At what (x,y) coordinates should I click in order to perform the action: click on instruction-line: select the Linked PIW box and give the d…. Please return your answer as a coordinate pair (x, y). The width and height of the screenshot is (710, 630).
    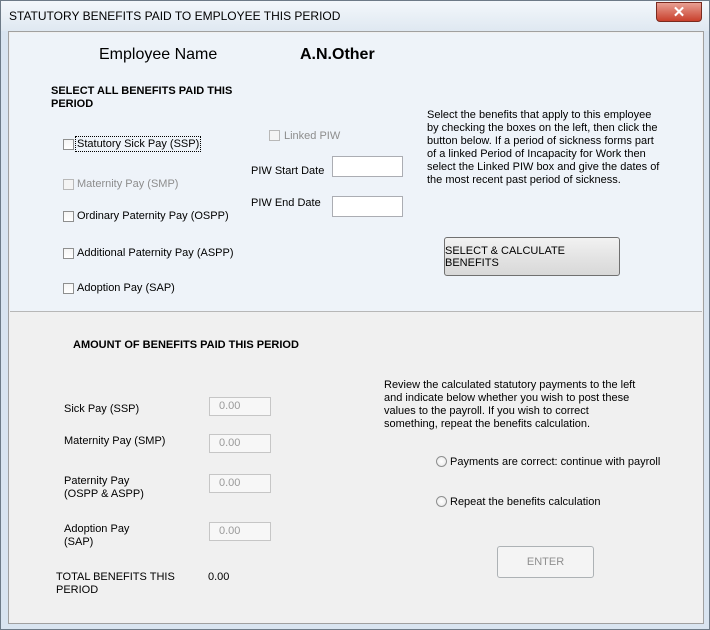
    Looking at the image, I should click on (543, 167).